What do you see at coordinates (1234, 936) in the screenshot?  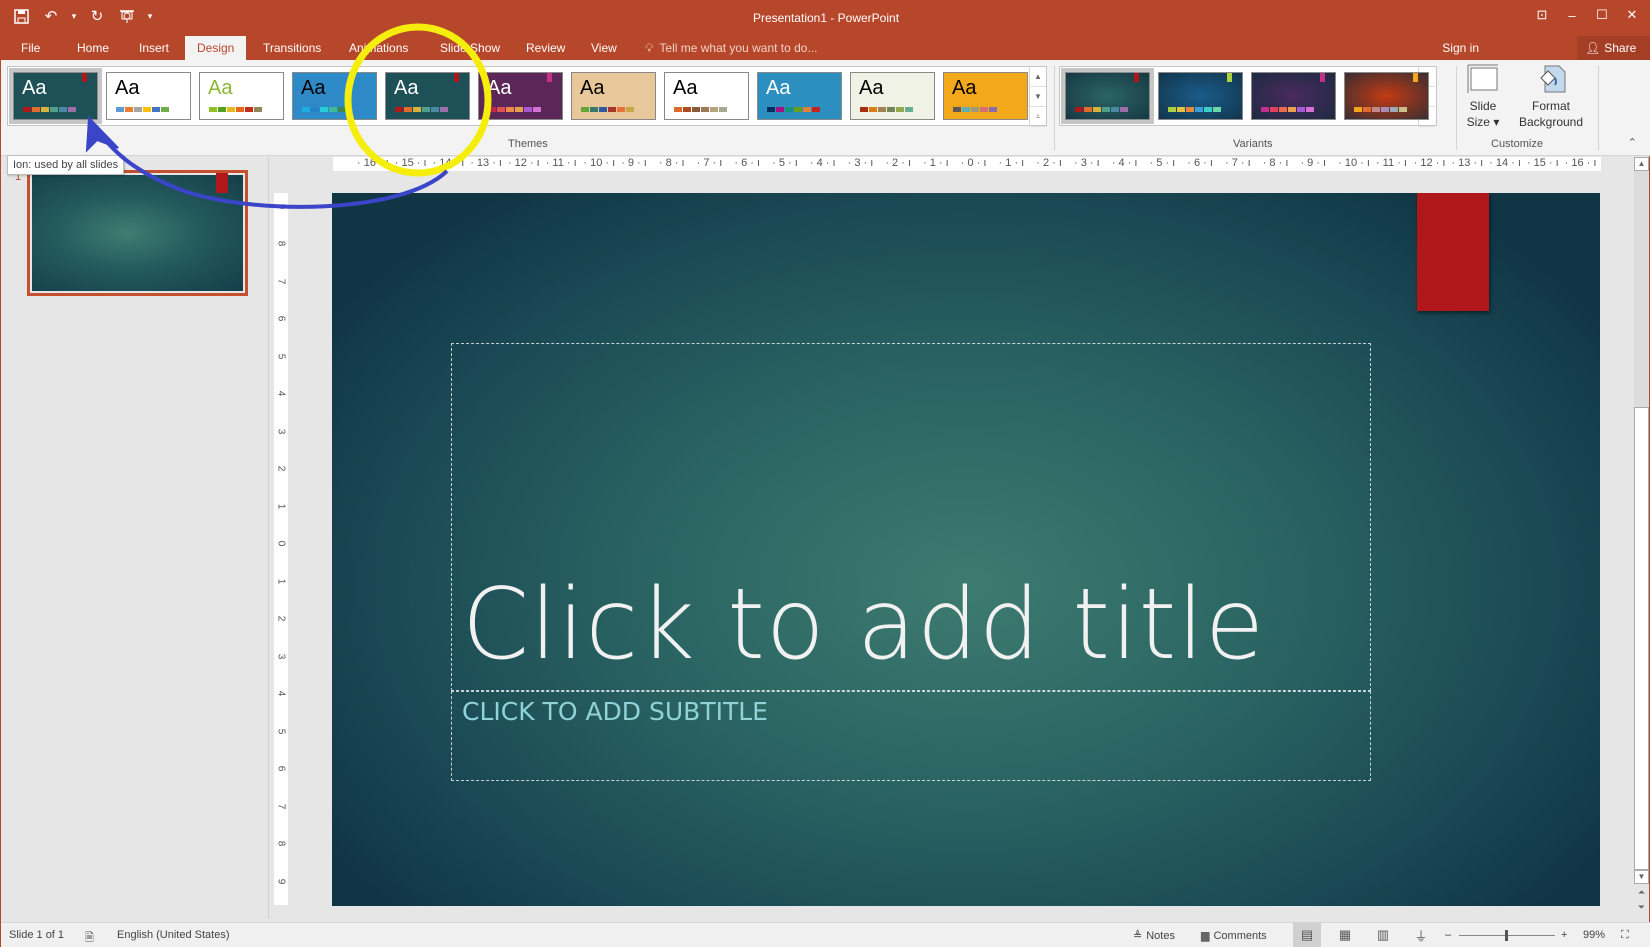 I see `comments-button: ▆ Comments` at bounding box center [1234, 936].